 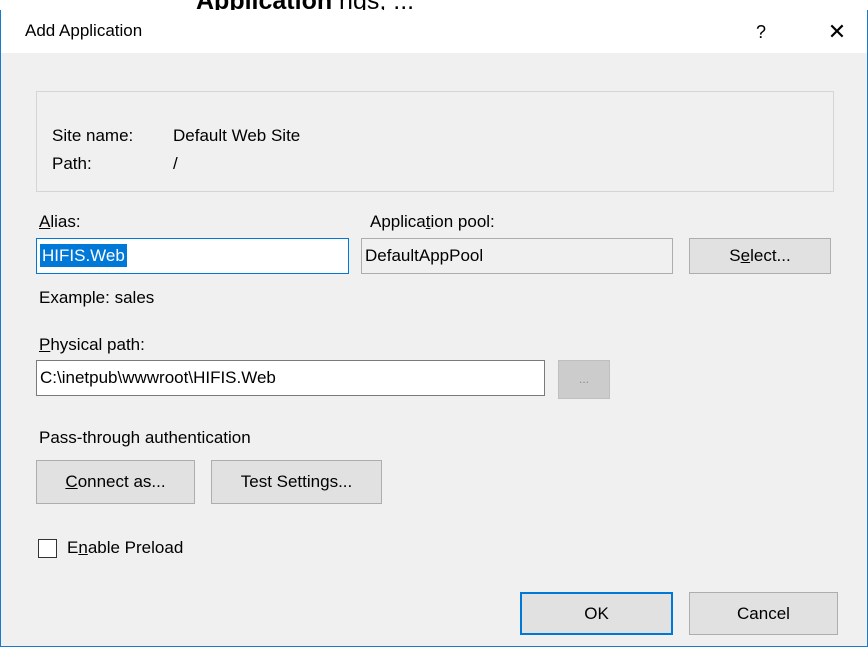 What do you see at coordinates (761, 32) in the screenshot?
I see `help-button: ?` at bounding box center [761, 32].